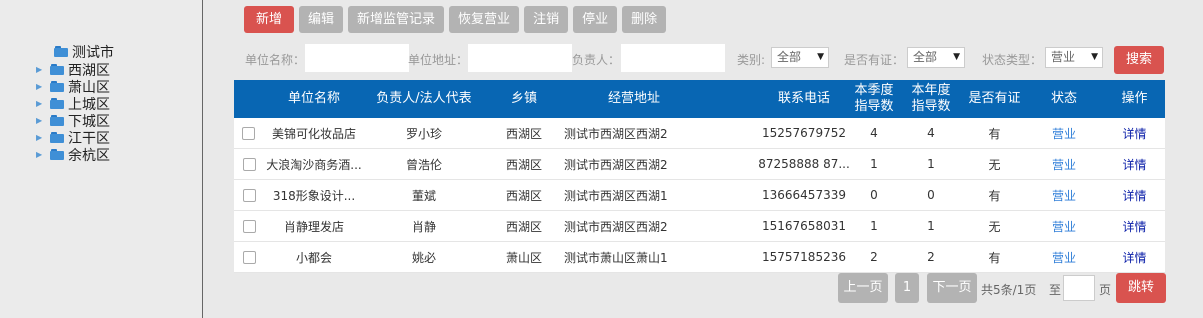 Image resolution: width=1203 pixels, height=318 pixels. I want to click on resume-button: 恢复营业, so click(484, 19).